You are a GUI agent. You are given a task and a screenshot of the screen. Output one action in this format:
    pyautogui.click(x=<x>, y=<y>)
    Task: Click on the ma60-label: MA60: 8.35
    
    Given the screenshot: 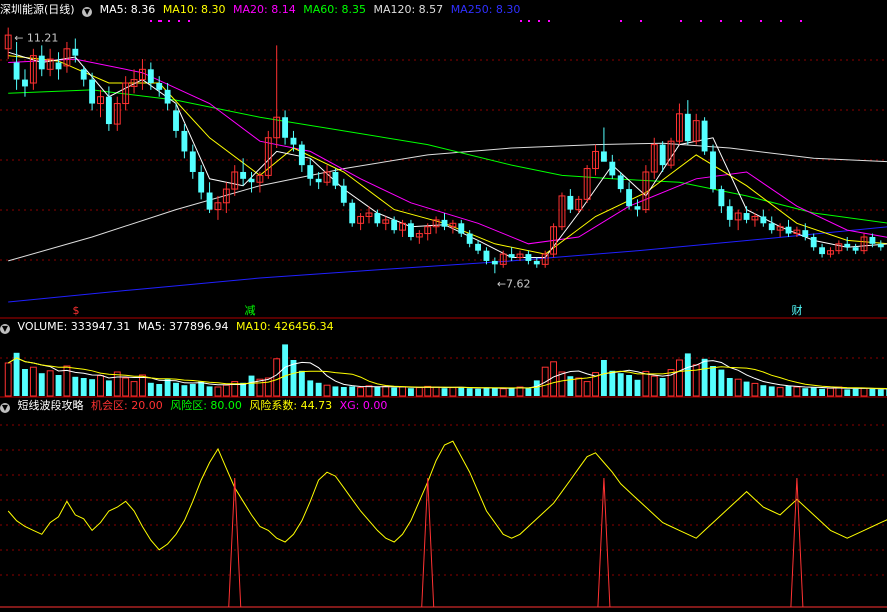 What is the action you would take?
    pyautogui.click(x=334, y=9)
    